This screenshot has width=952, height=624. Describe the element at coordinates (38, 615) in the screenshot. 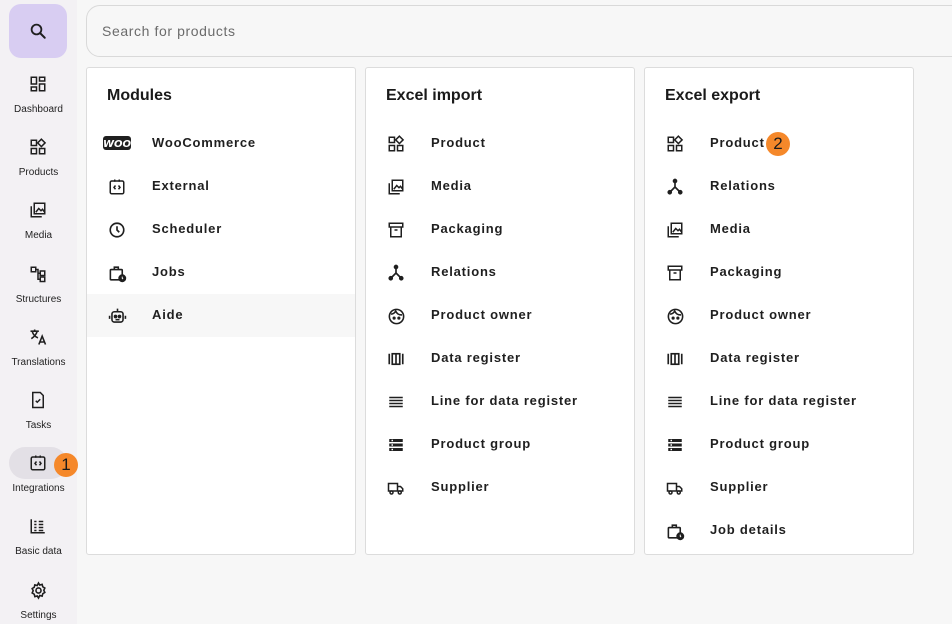

I see `sidebar-item-label: Settings` at that location.